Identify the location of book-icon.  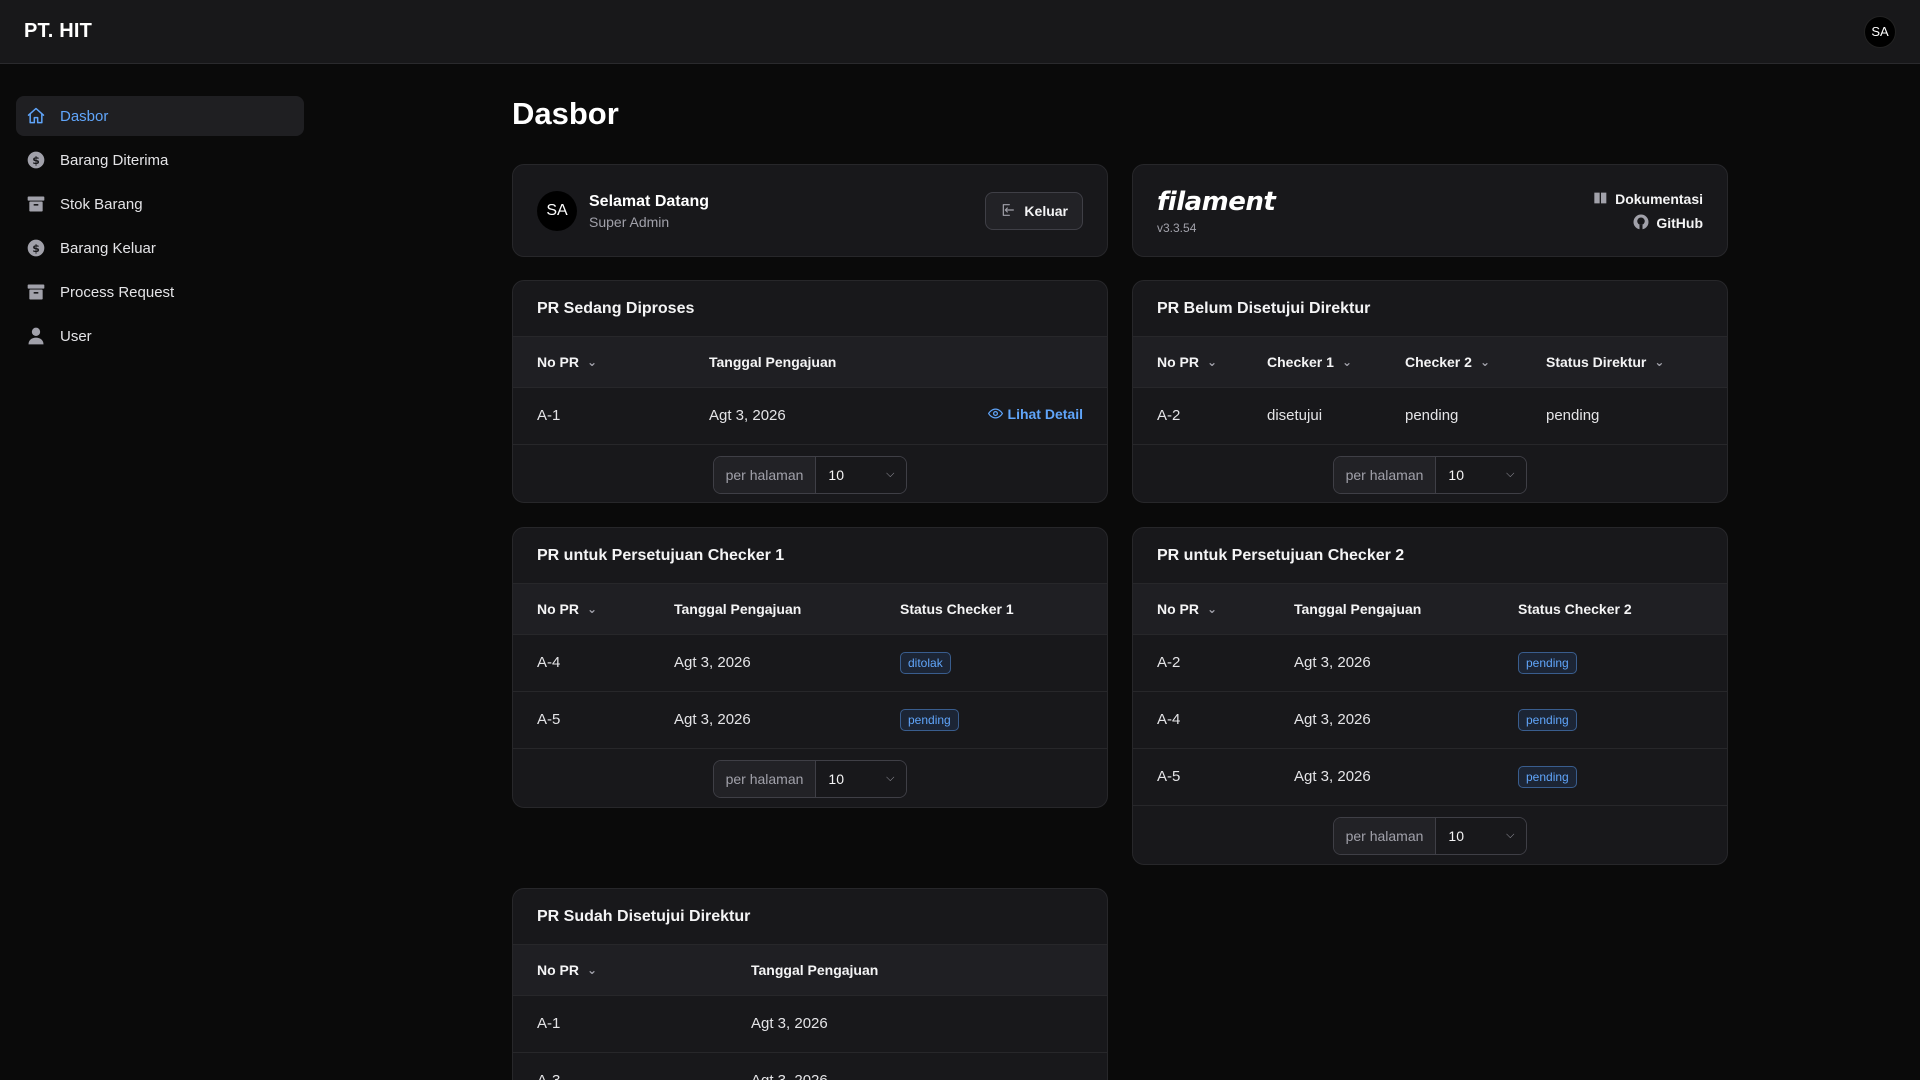
(1601, 199).